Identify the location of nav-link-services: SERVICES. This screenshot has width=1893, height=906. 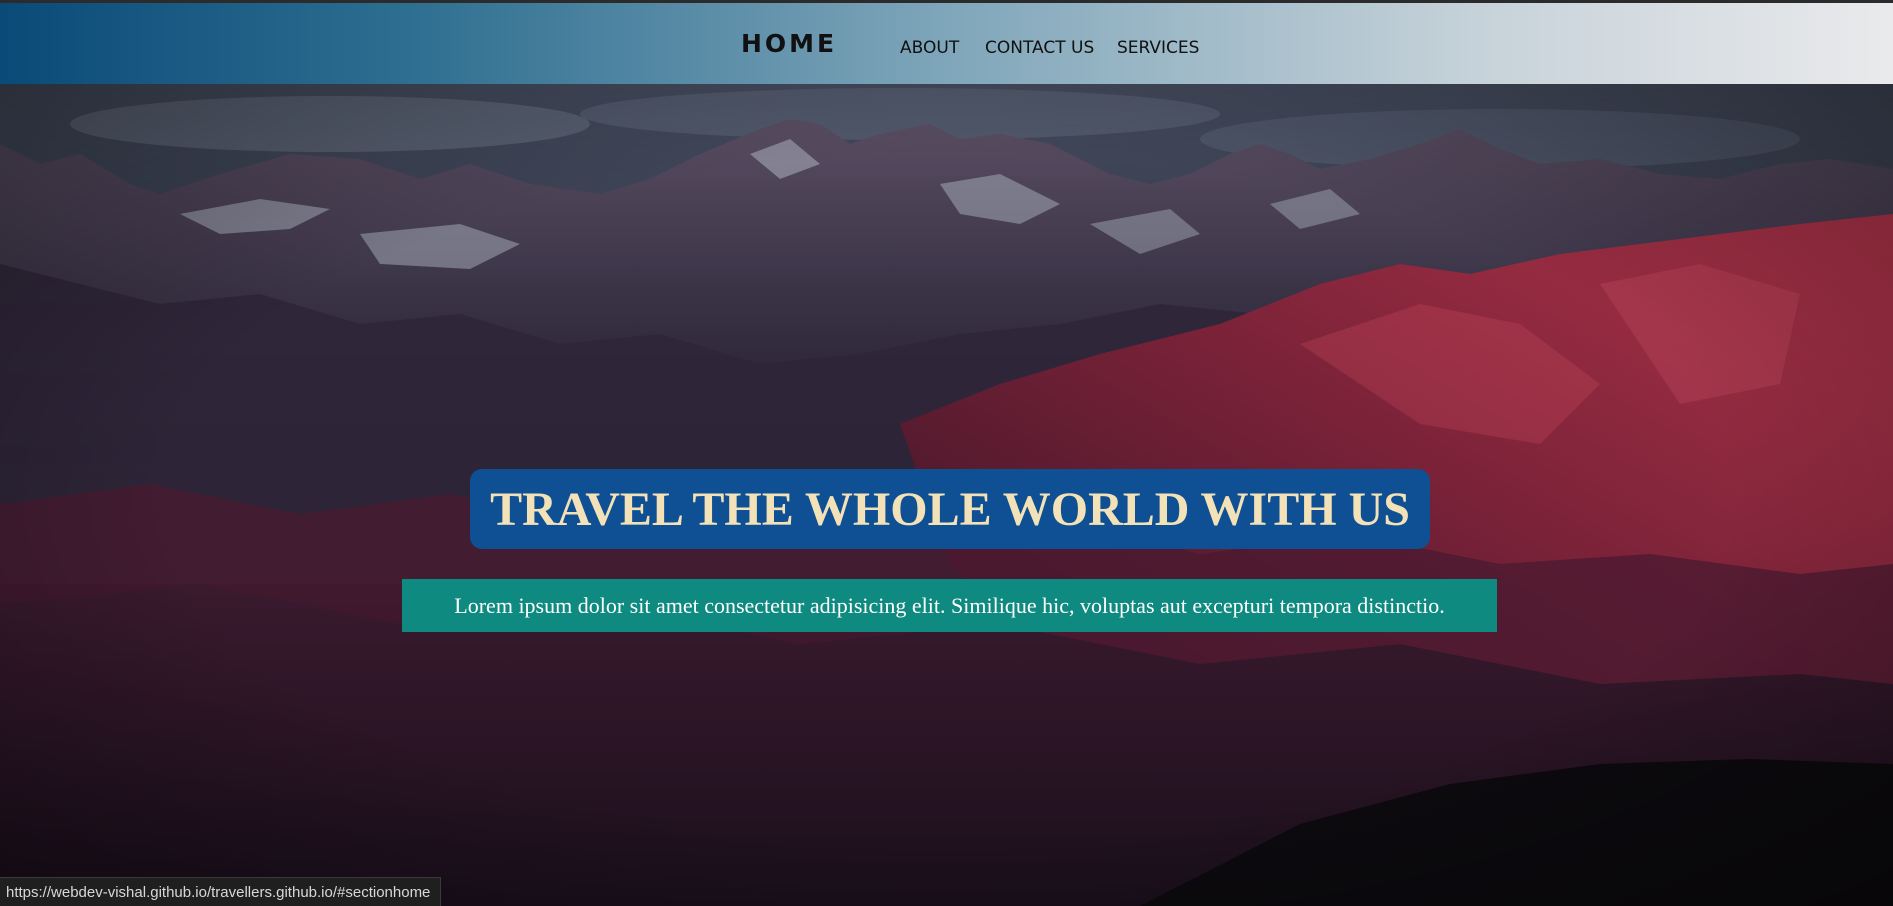
(1158, 48).